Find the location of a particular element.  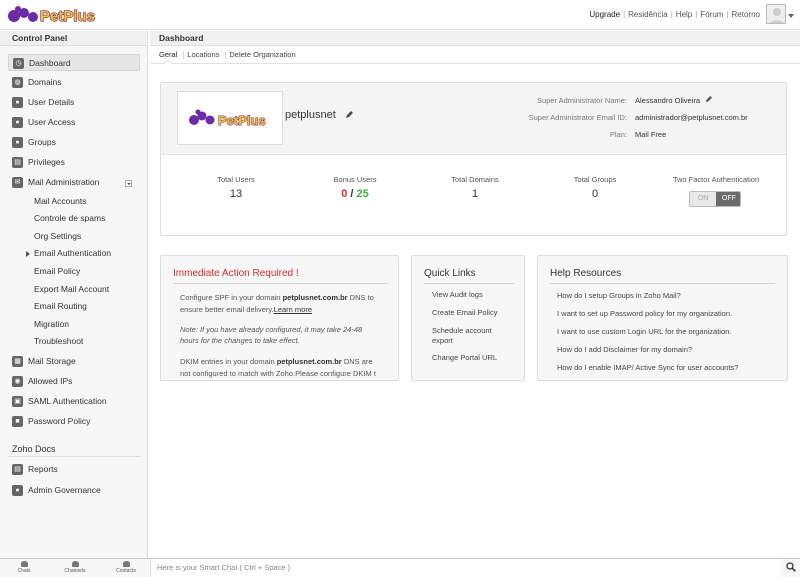

upgrade-link: Upgrade is located at coordinates (604, 14).